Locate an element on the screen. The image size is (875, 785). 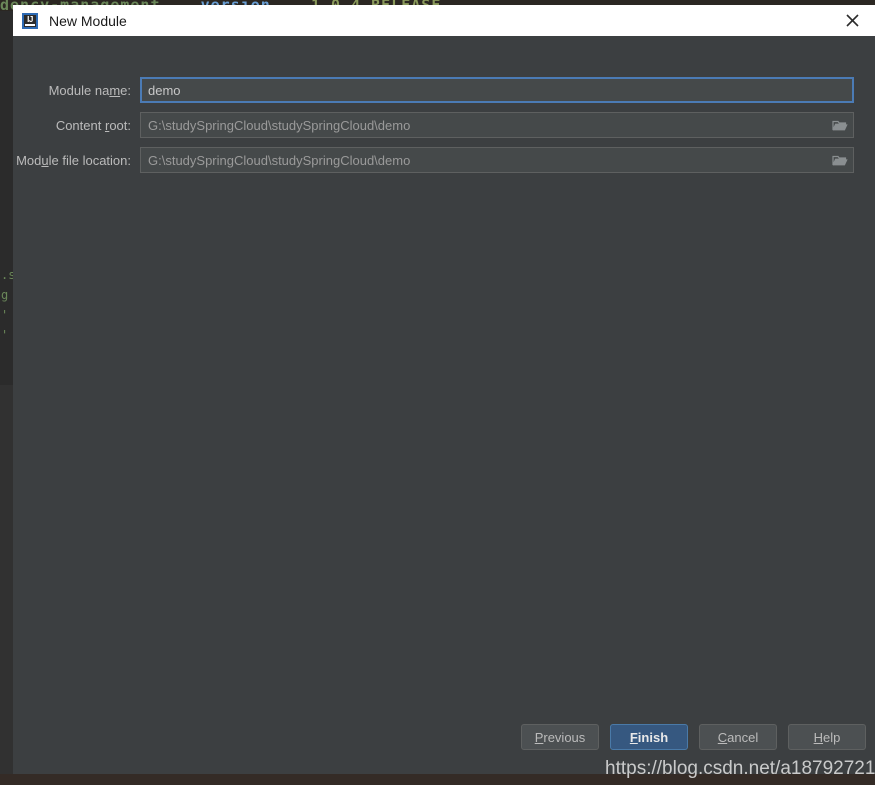
module-name-input: demo is located at coordinates (497, 90).